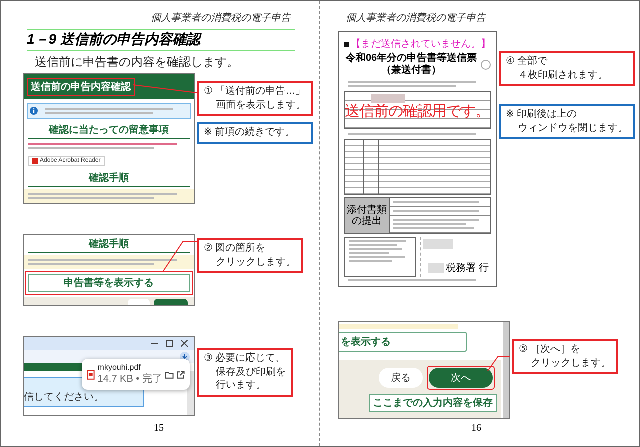  I want to click on leader-line, so click(165, 89).